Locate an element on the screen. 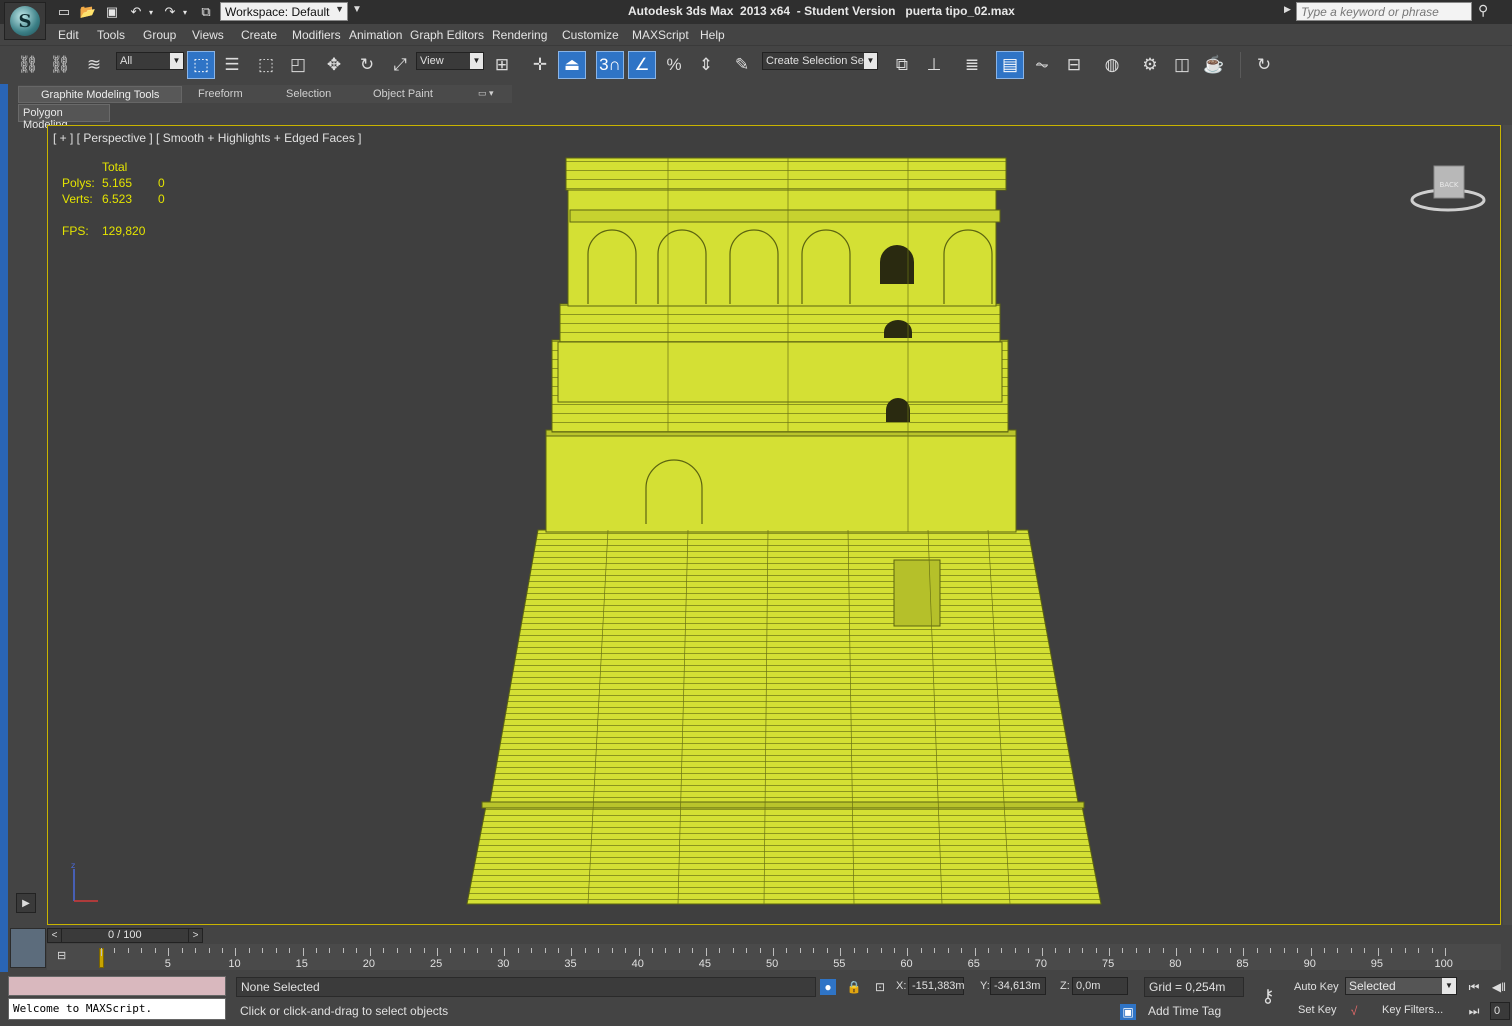 The width and height of the screenshot is (1512, 1026). y-coordinate-field: -34,613m is located at coordinates (1018, 986).